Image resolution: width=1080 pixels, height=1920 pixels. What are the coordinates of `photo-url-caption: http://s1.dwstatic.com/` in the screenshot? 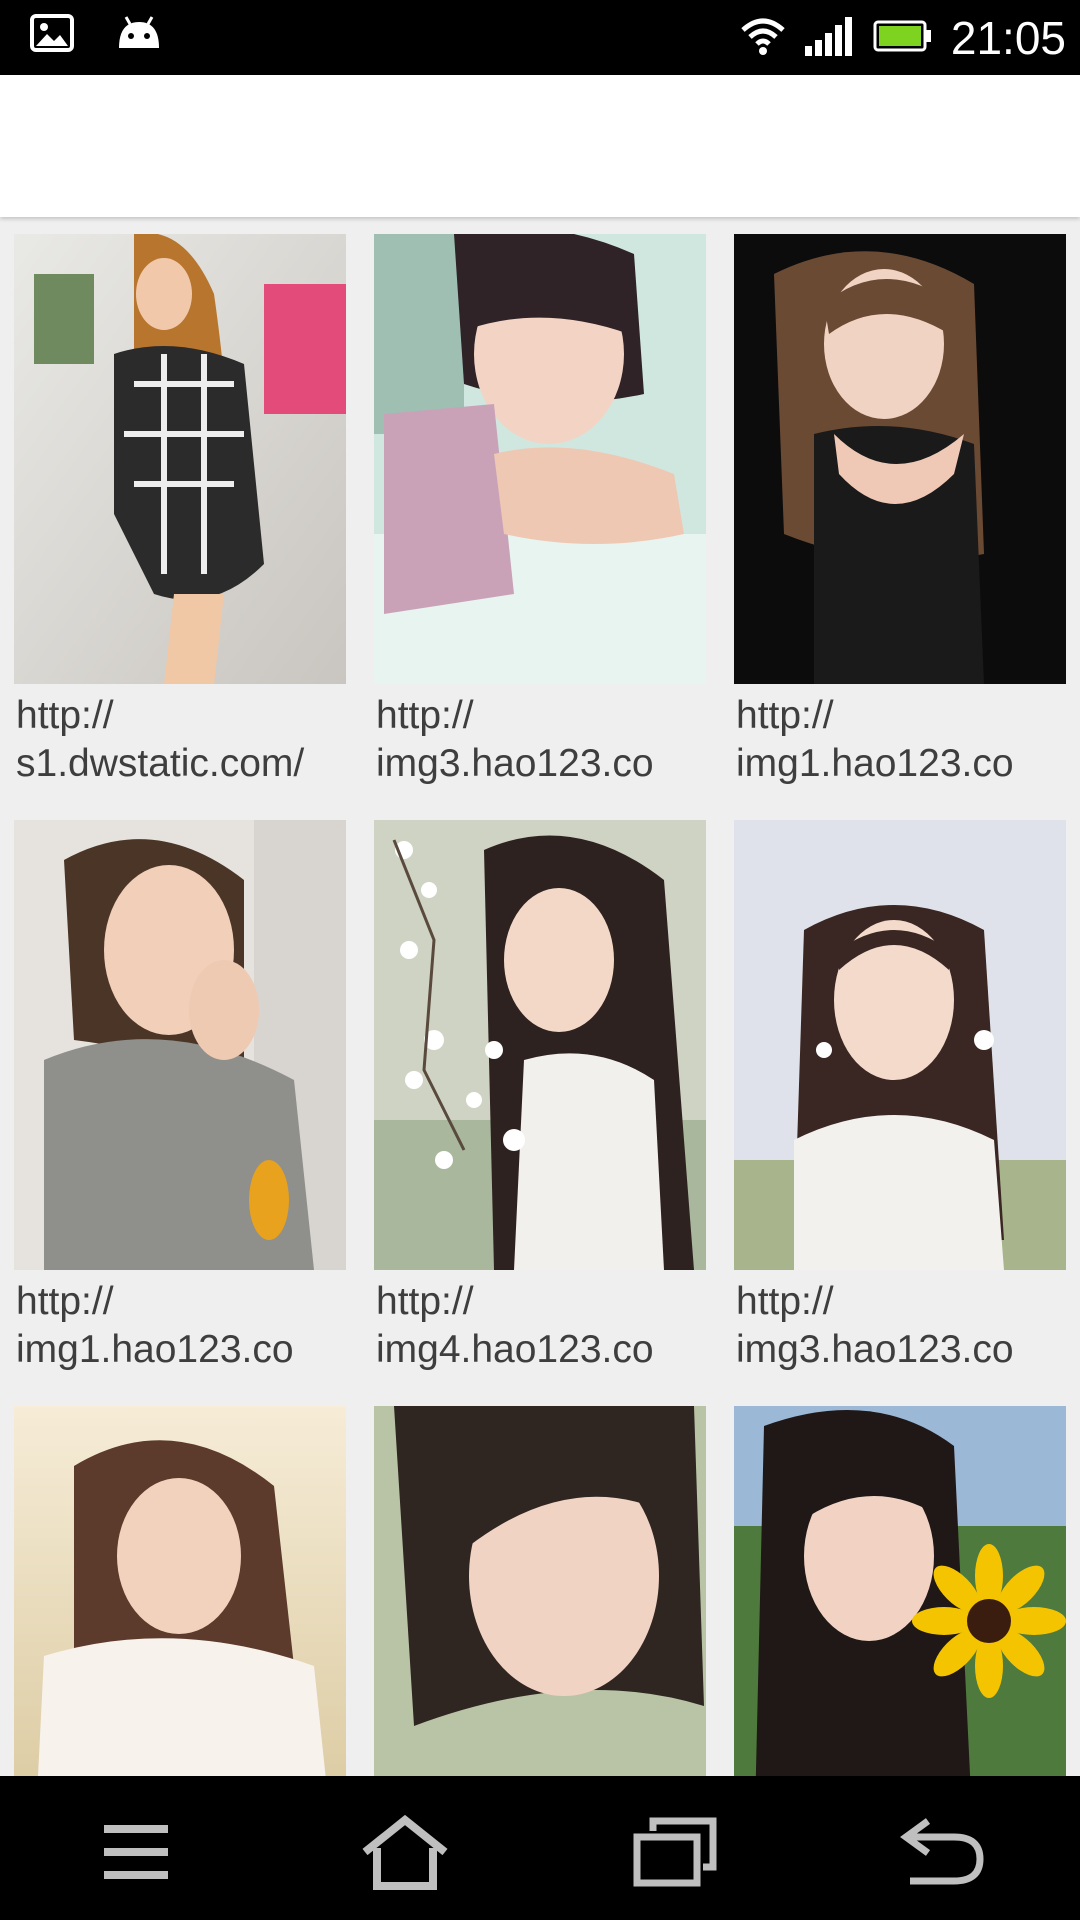 It's located at (160, 739).